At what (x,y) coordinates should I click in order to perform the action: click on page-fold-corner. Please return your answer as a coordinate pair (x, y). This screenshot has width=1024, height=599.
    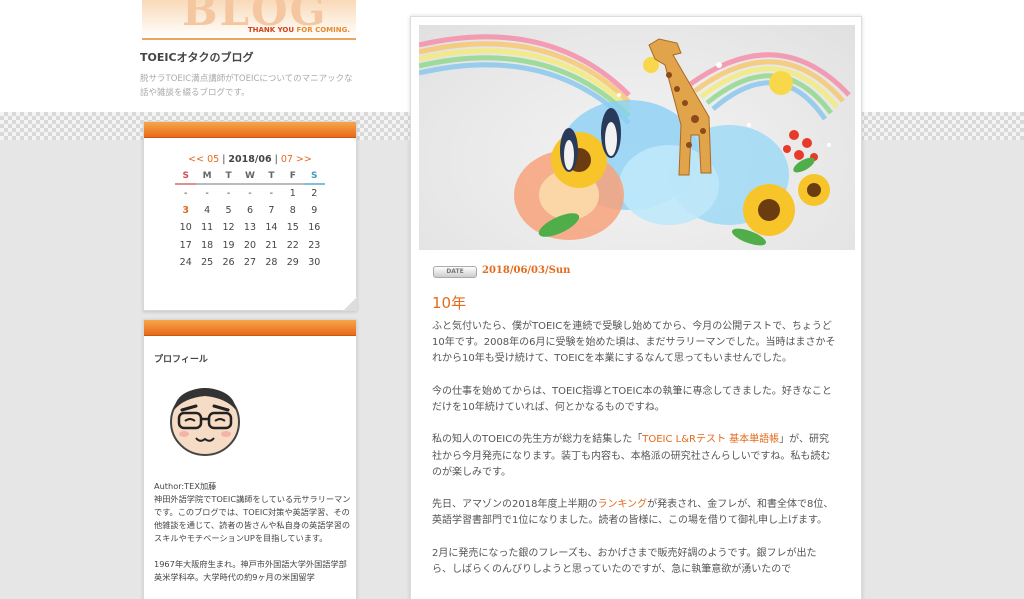
    Looking at the image, I should click on (350, 304).